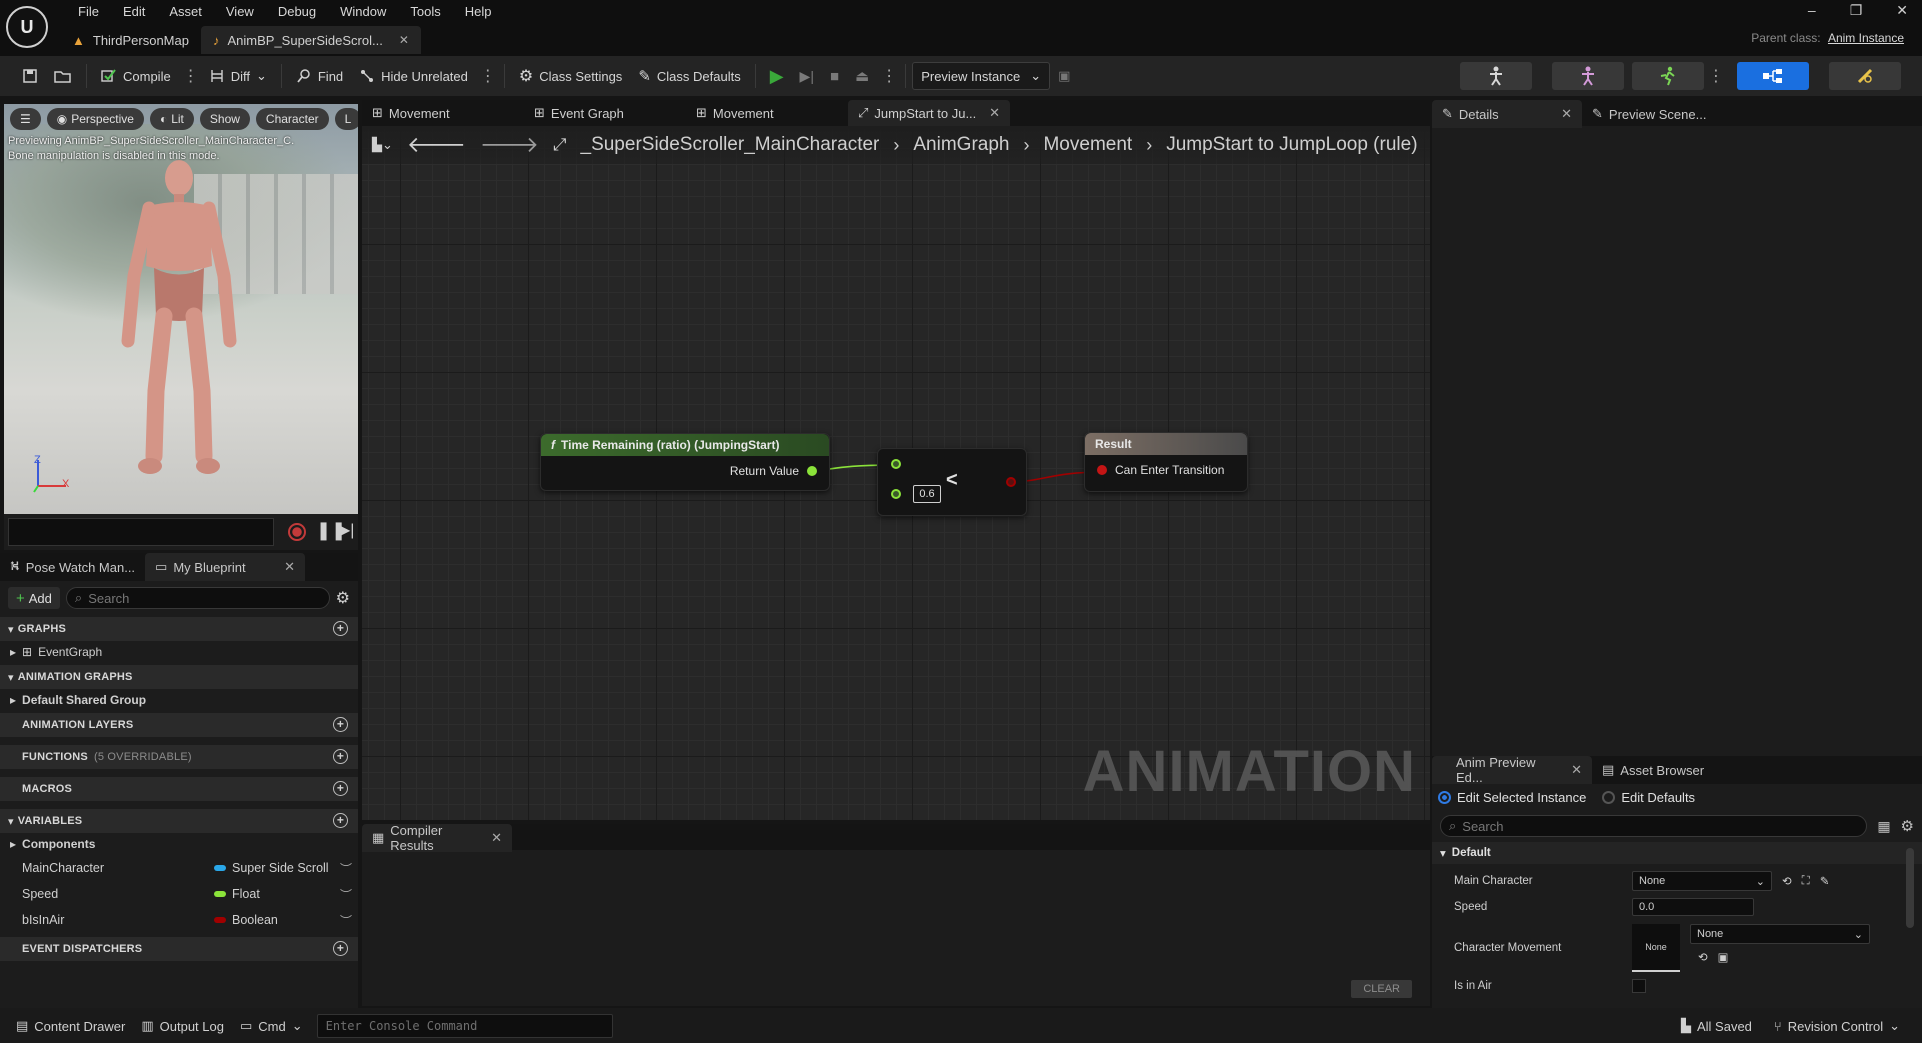 This screenshot has height=1045, width=1924. Describe the element at coordinates (141, 532) in the screenshot. I see `timeline-field` at that location.